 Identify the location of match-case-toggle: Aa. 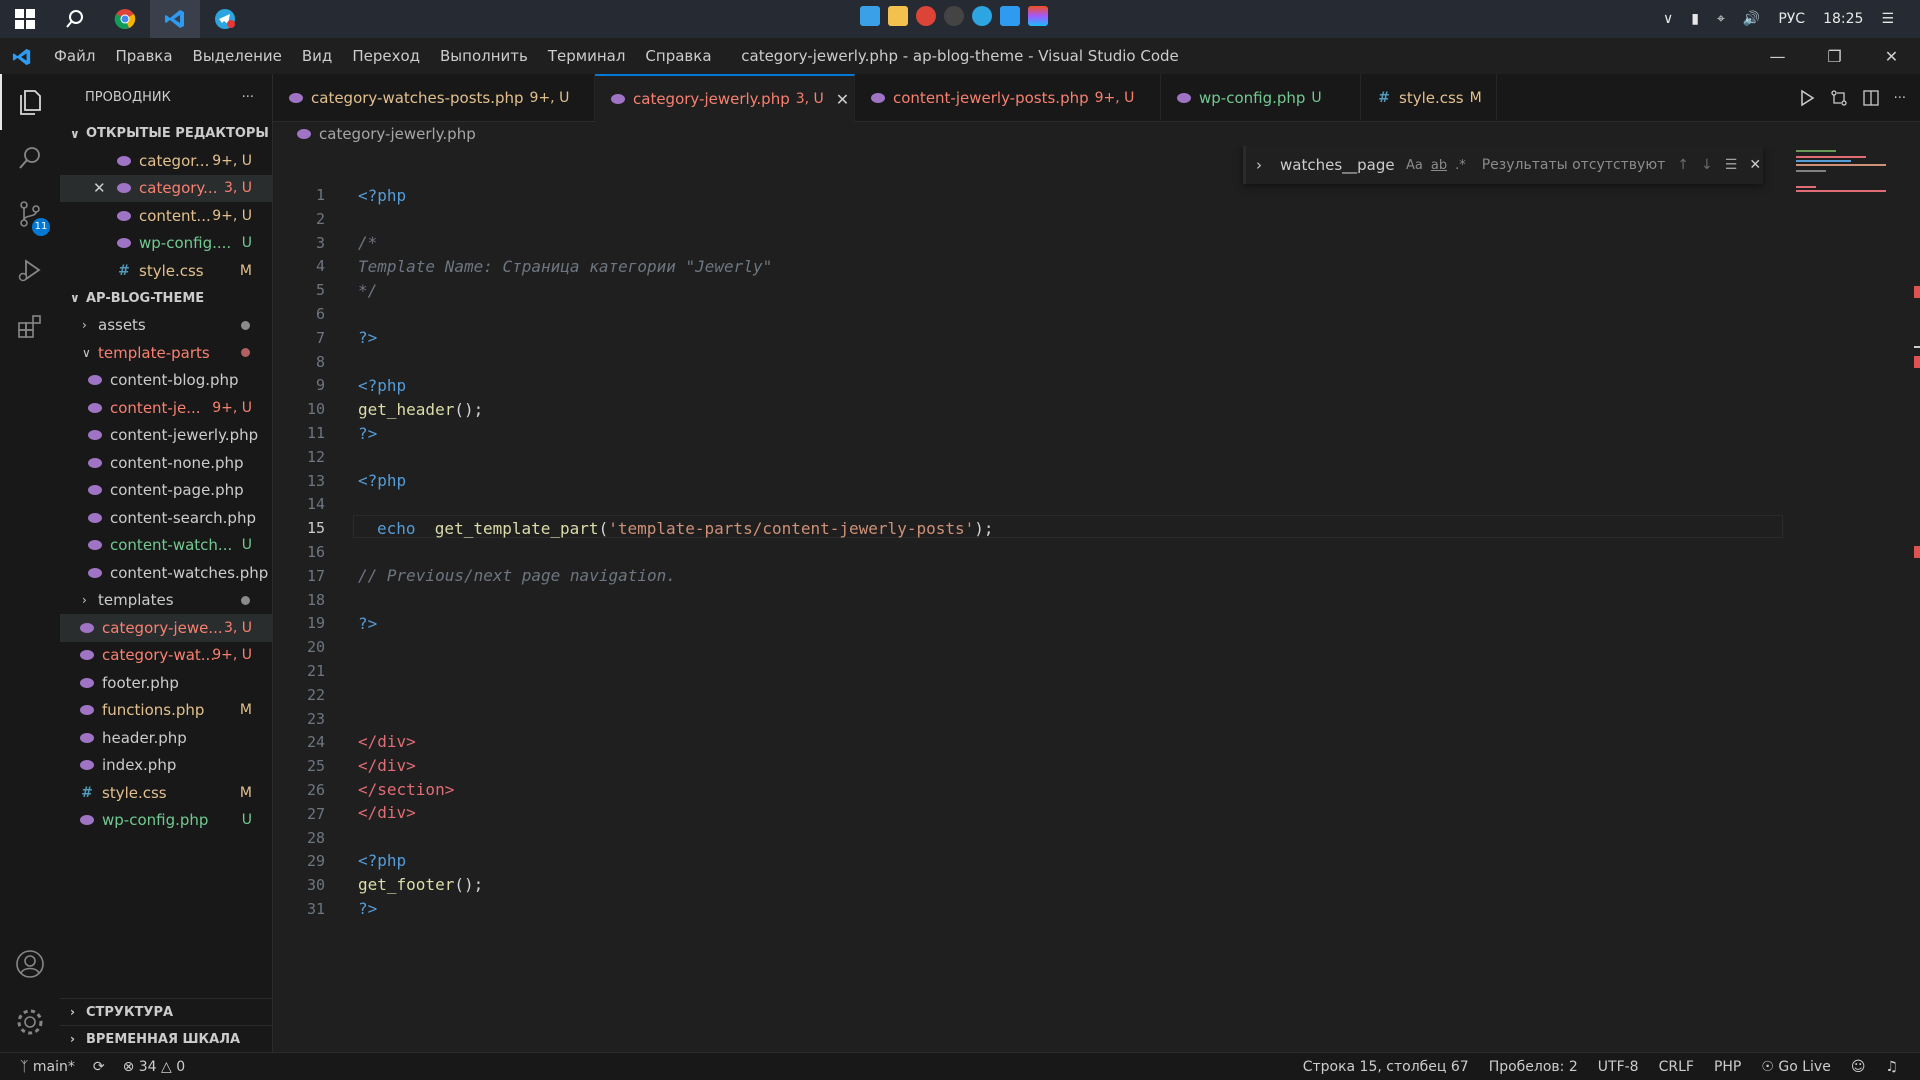
(1414, 165).